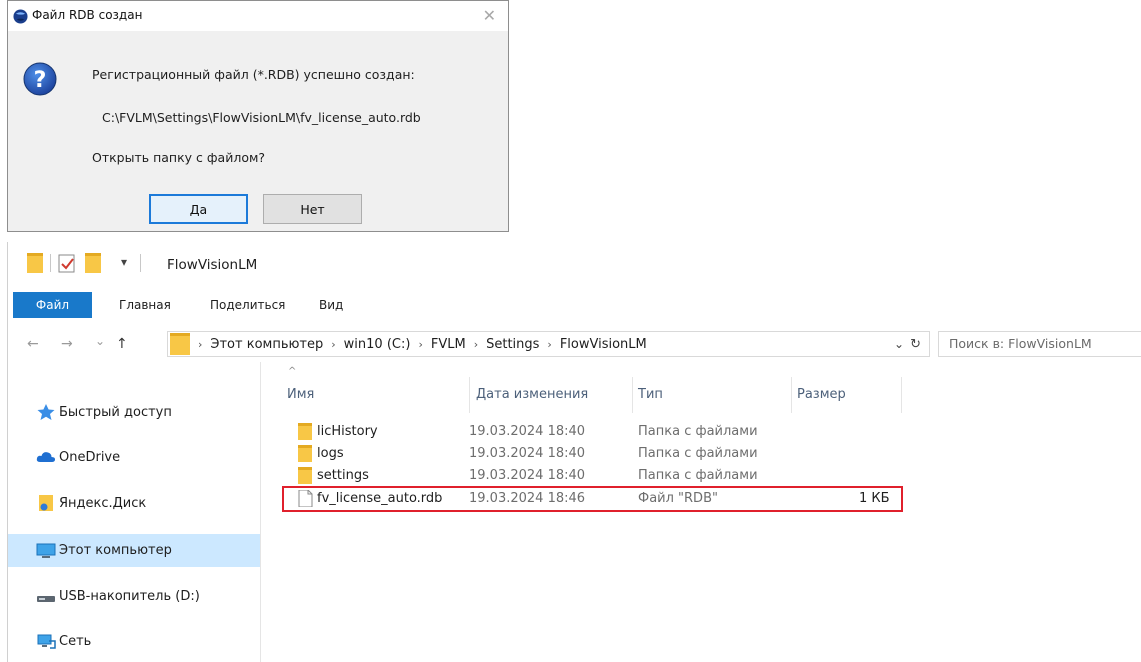 The image size is (1141, 662). Describe the element at coordinates (915, 344) in the screenshot. I see `refresh-icon: ↻` at that location.